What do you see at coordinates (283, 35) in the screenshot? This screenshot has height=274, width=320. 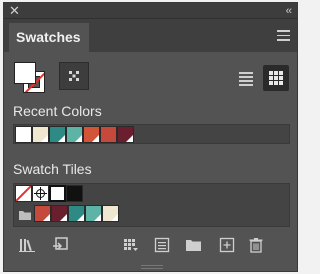 I see `panel-menu-icon` at bounding box center [283, 35].